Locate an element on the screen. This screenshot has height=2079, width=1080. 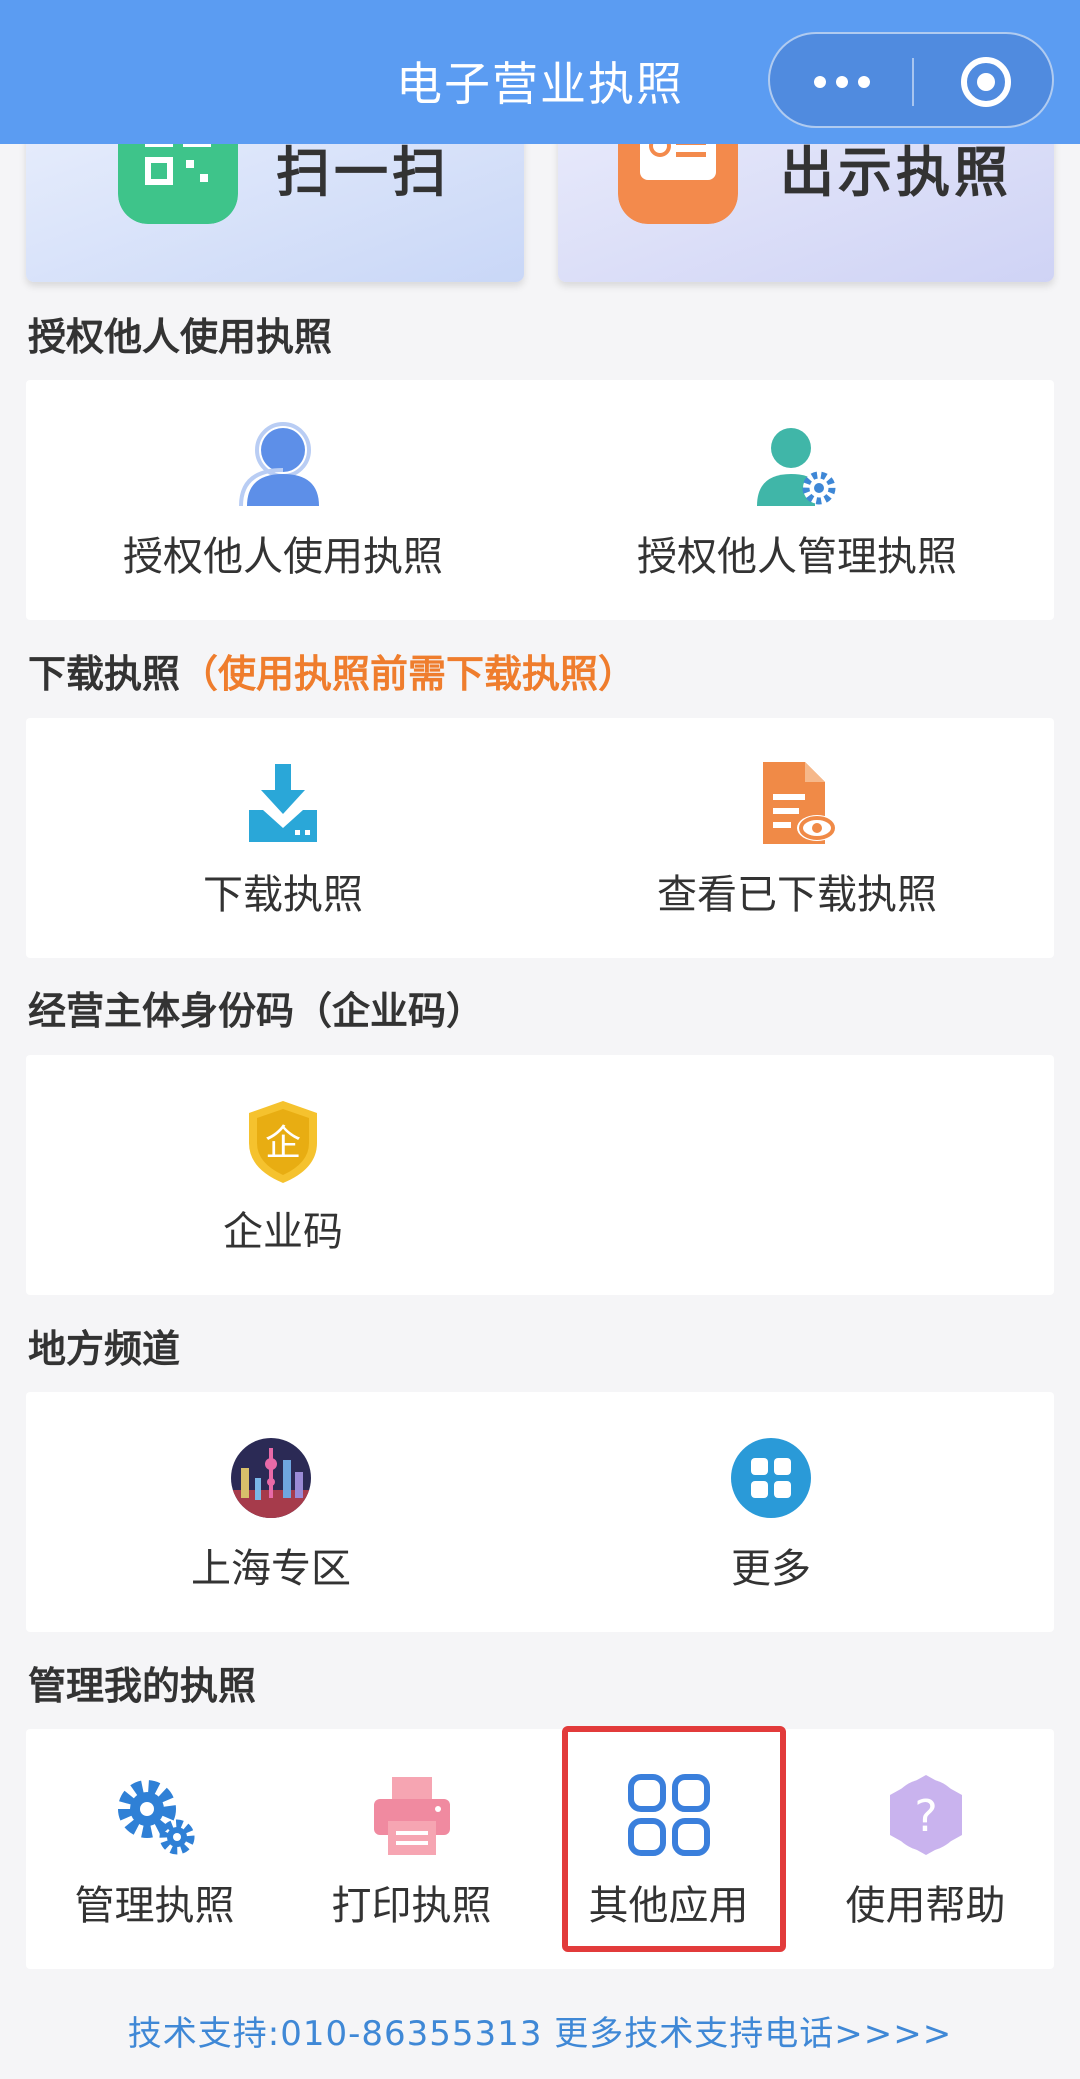
manage-license-item: 管理执照 is located at coordinates (154, 1849).